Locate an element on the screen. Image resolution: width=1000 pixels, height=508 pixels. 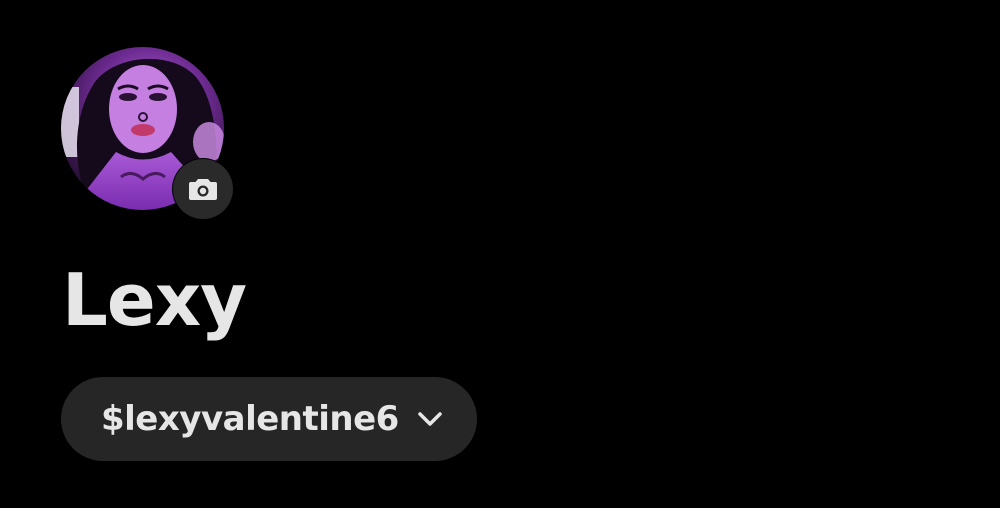
cashtag-button: $lexyvalentine6 is located at coordinates (269, 419).